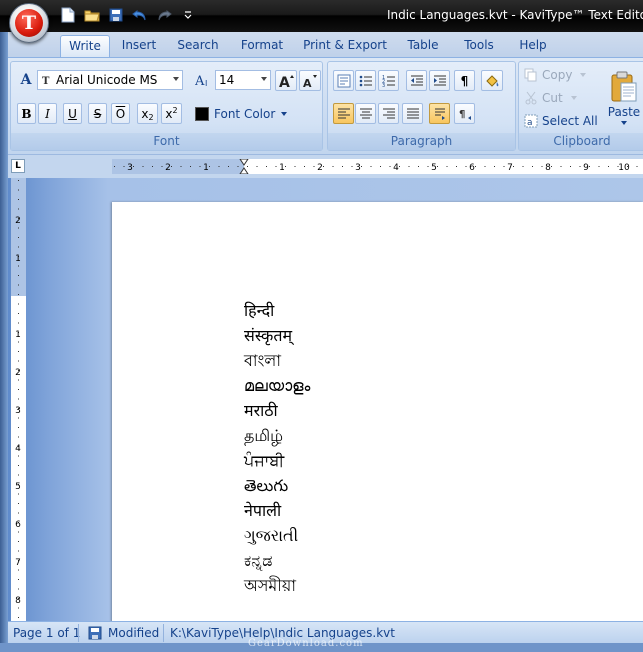 This screenshot has height=652, width=643. What do you see at coordinates (423, 46) in the screenshot?
I see `tab-table: Table` at bounding box center [423, 46].